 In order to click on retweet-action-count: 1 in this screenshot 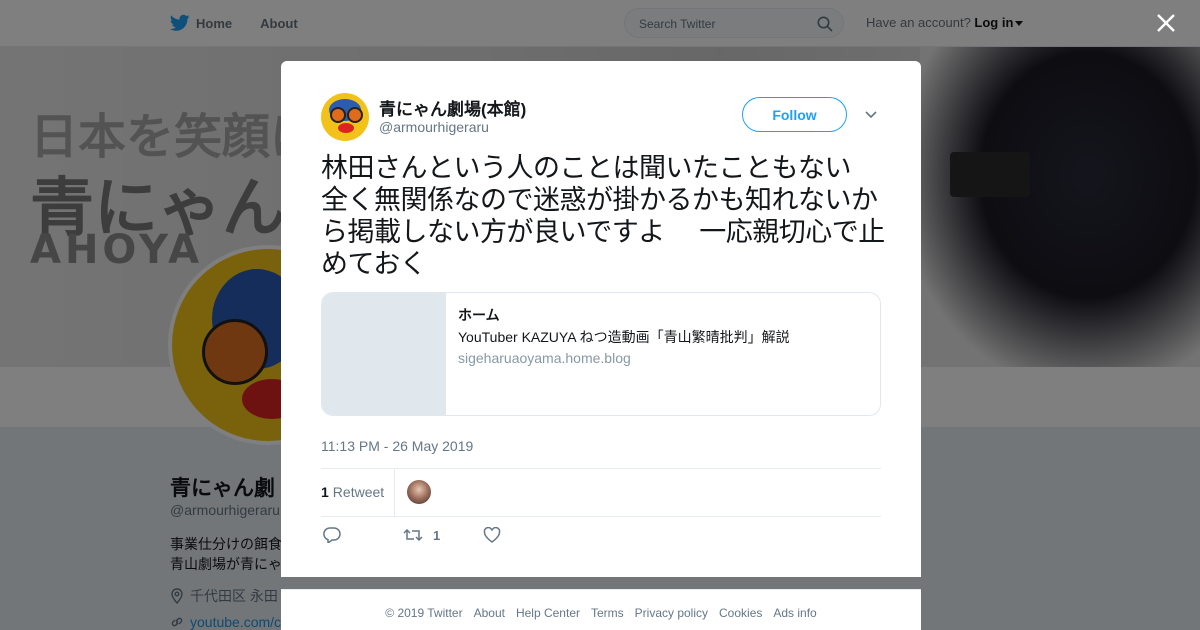, I will do `click(437, 535)`.